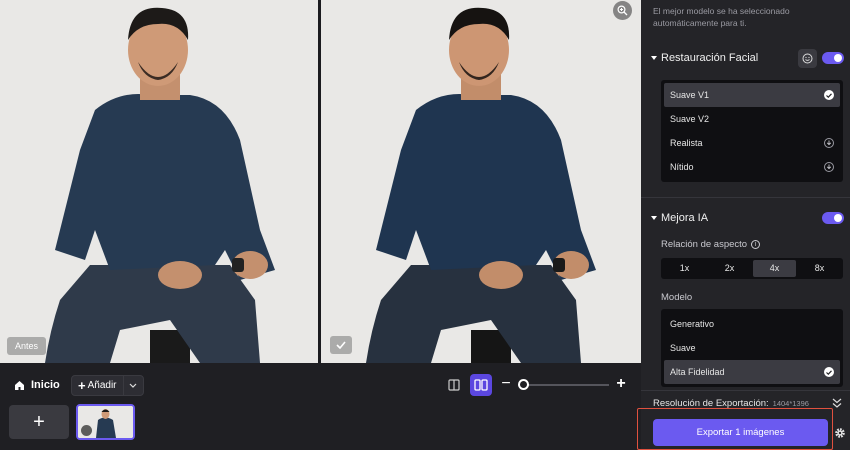 The height and width of the screenshot is (450, 850). I want to click on split-view-button, so click(481, 385).